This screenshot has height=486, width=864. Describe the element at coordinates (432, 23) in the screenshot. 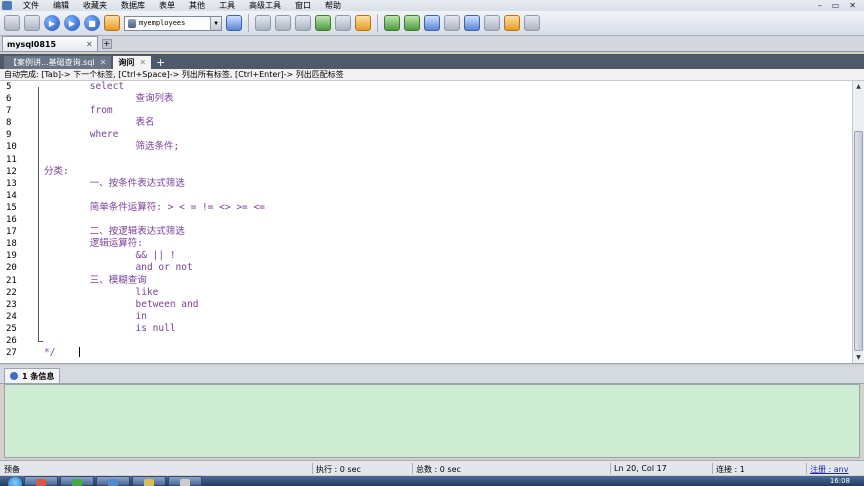

I see `compare-icon` at that location.